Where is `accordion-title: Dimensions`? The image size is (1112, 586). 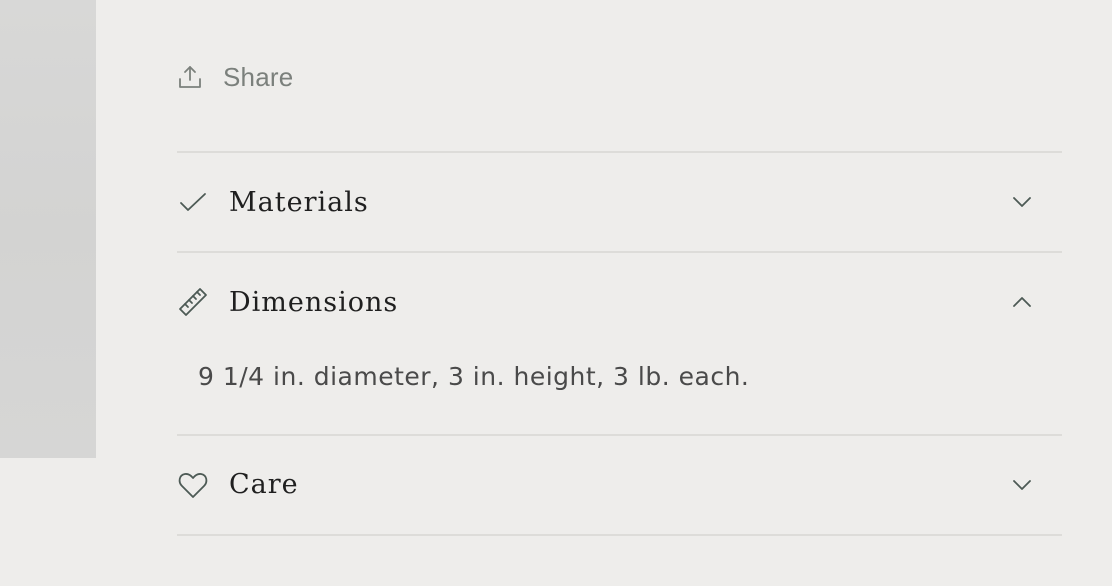 accordion-title: Dimensions is located at coordinates (314, 302).